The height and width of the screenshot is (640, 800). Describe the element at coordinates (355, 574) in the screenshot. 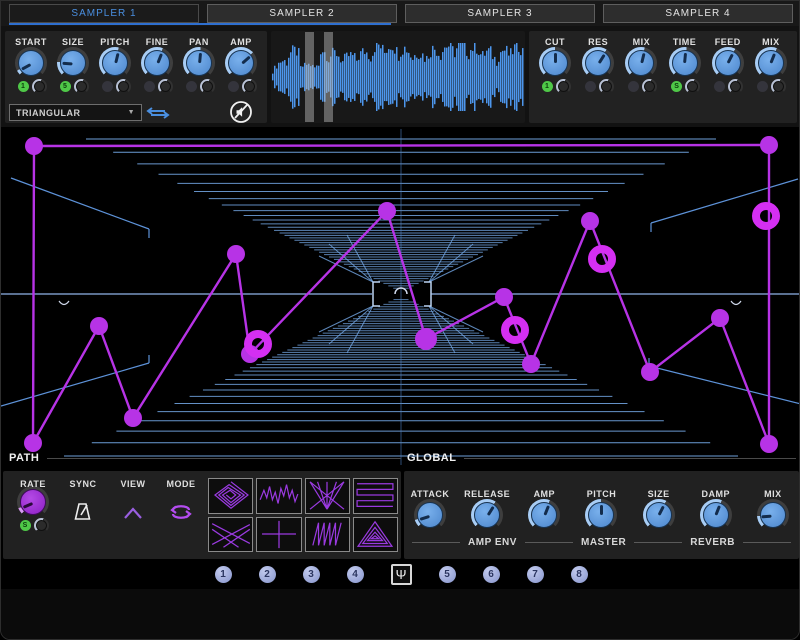

I see `pad-button-4: 4` at that location.